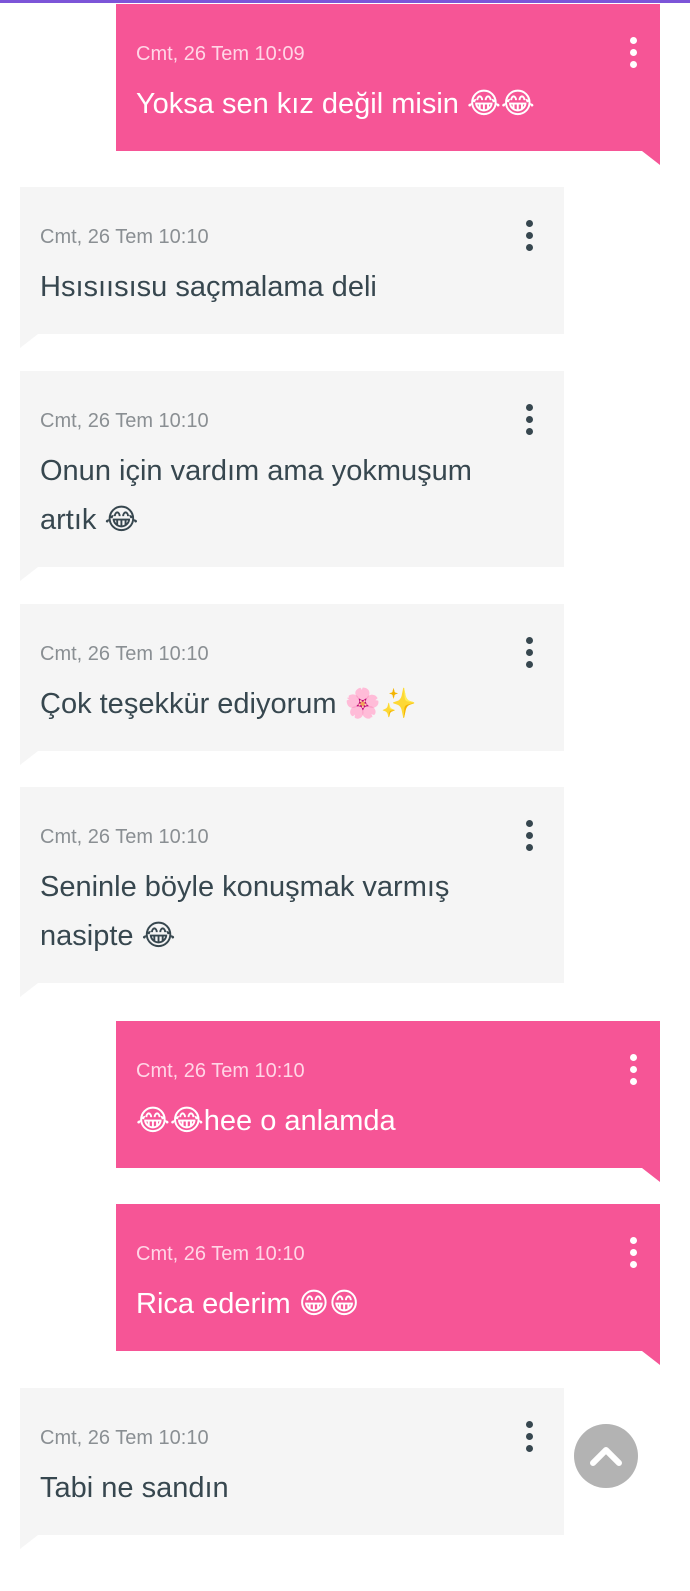 This screenshot has height=1591, width=690. Describe the element at coordinates (248, 1304) in the screenshot. I see `message-text: Rica ederim 😁😁` at that location.